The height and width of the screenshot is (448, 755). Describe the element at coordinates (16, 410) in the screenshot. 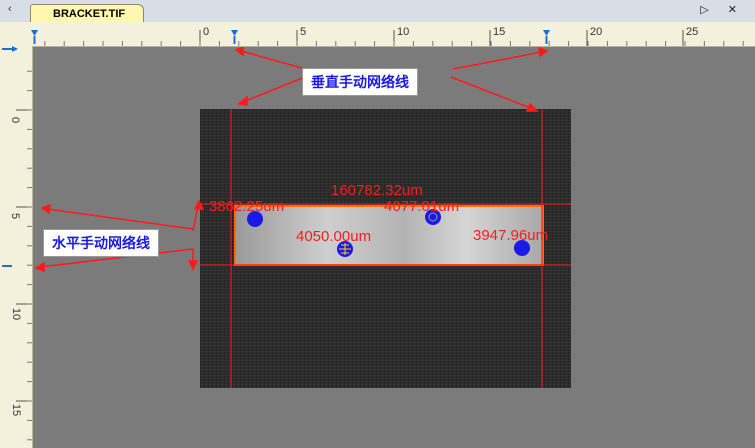

I see `vruler-label-15: 15` at that location.